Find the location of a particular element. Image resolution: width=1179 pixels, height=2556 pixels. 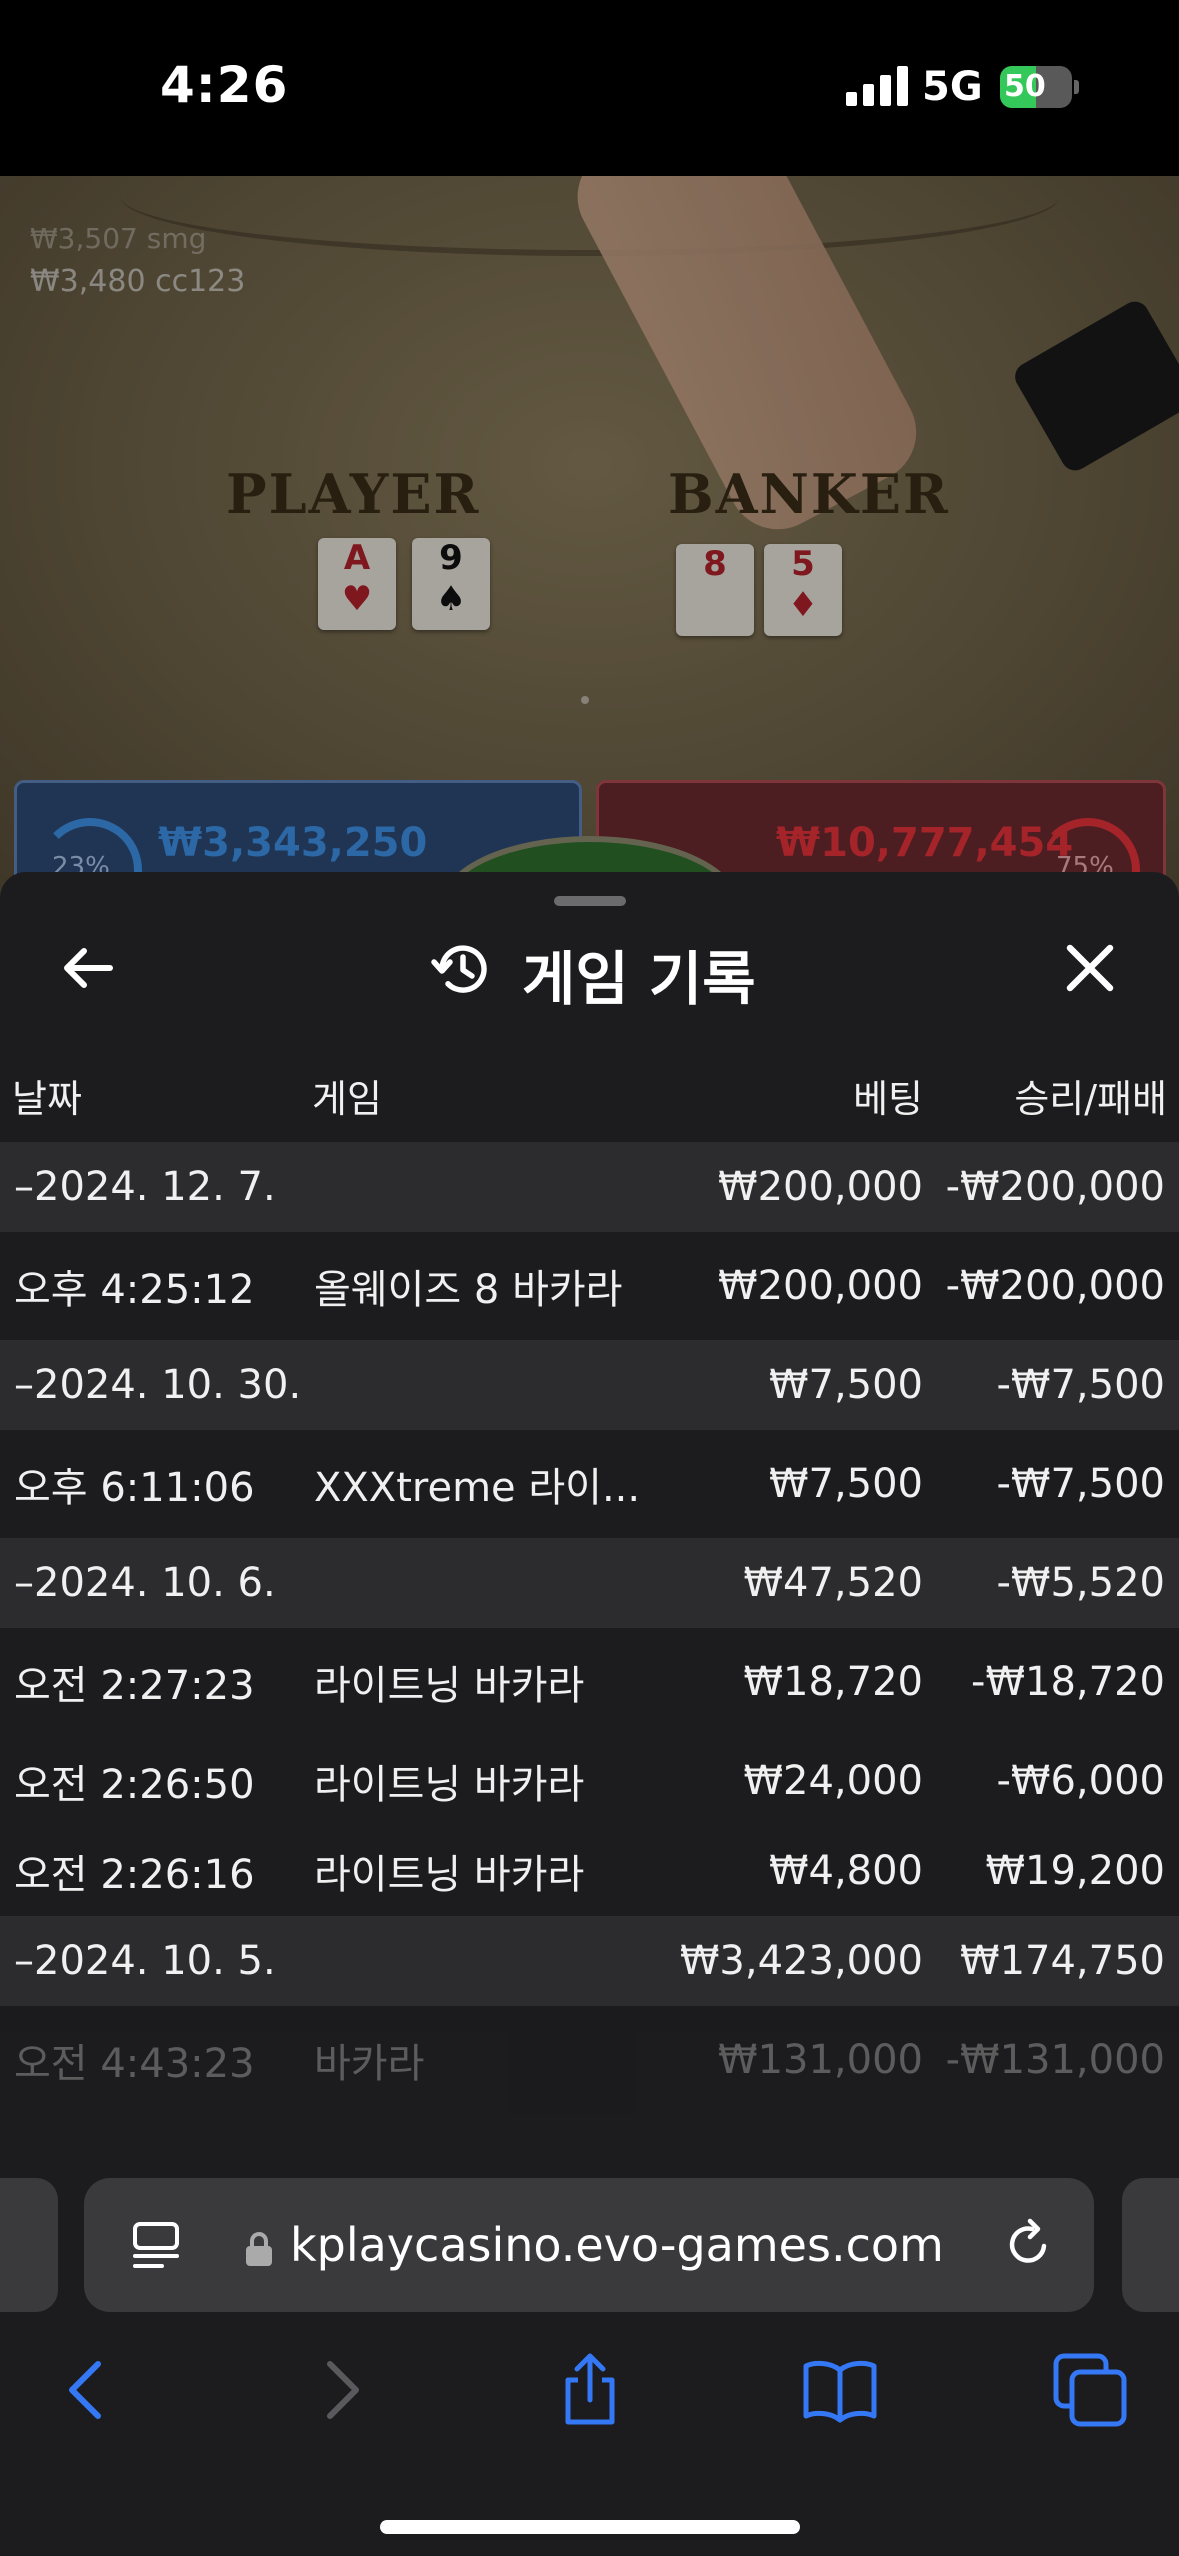

history-row: 오후 6:11:06 XXXtreme 라이... ₩7,500 -₩7,500 is located at coordinates (589, 1484).